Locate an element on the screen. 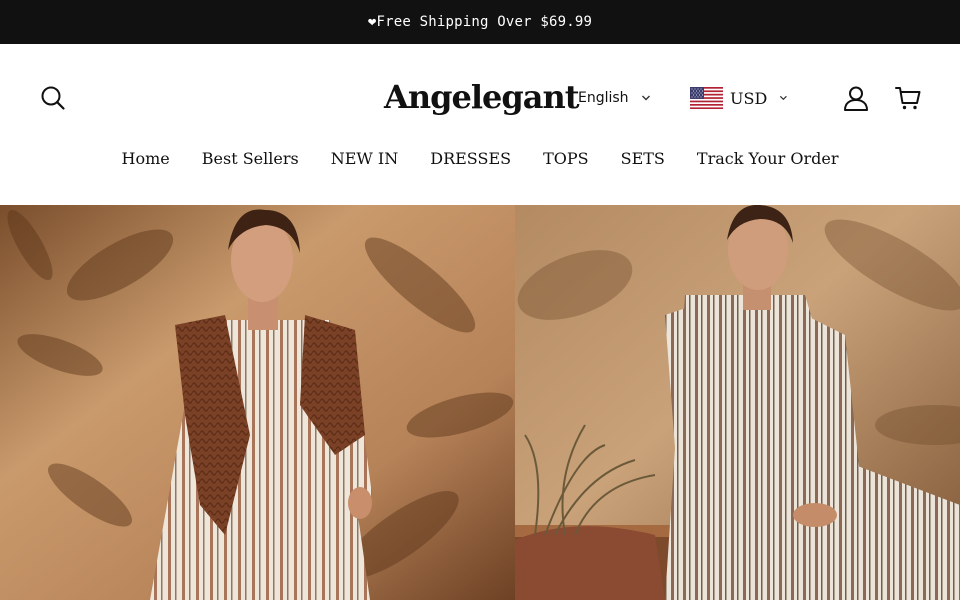 The height and width of the screenshot is (600, 960). nav-item-best-sellers: Best Sellers is located at coordinates (250, 158).